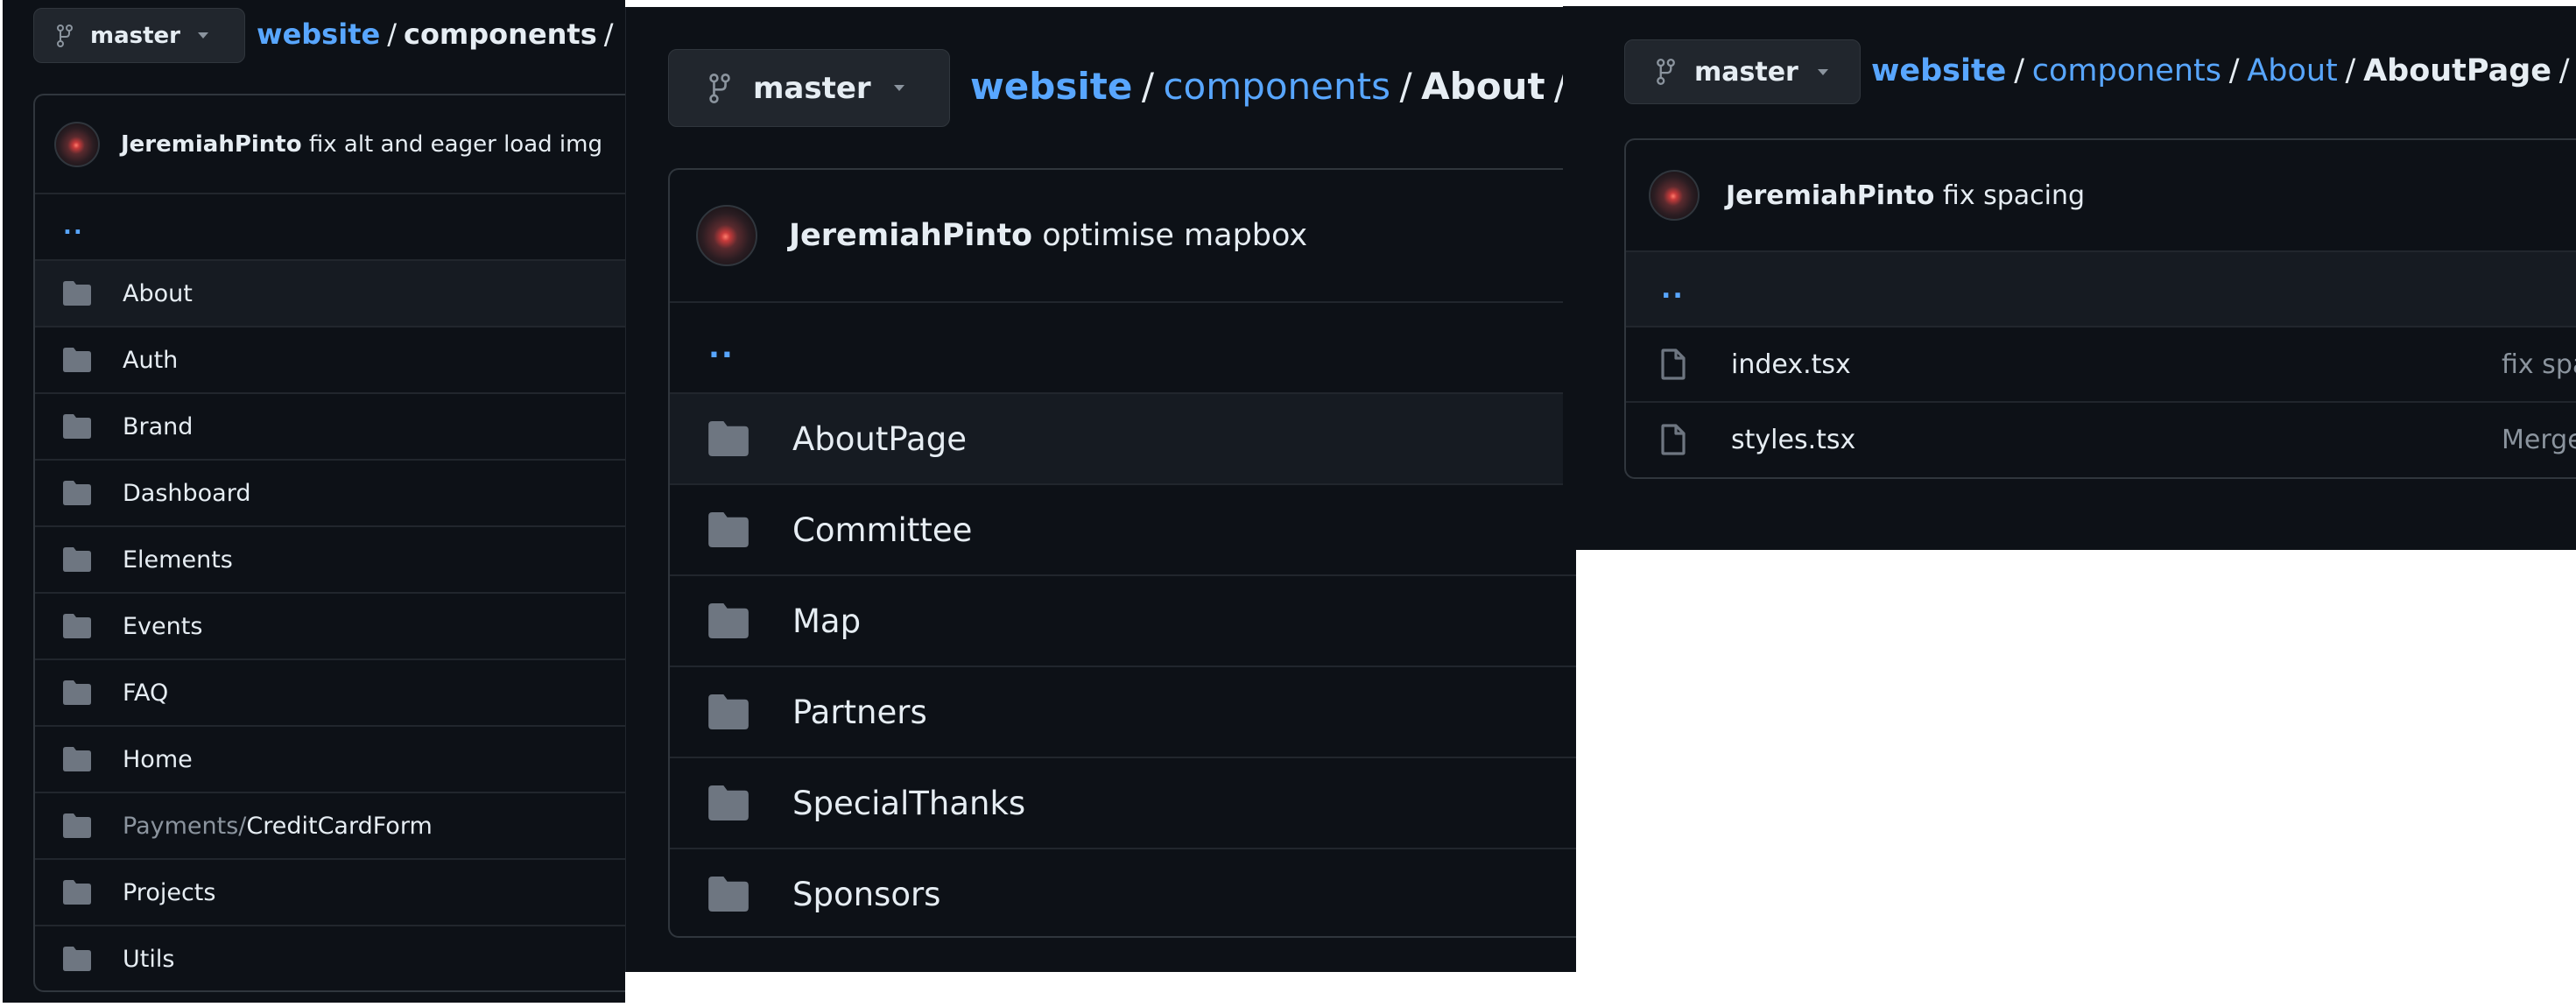 The height and width of the screenshot is (1007, 2576). I want to click on item-name: Sponsors, so click(866, 894).